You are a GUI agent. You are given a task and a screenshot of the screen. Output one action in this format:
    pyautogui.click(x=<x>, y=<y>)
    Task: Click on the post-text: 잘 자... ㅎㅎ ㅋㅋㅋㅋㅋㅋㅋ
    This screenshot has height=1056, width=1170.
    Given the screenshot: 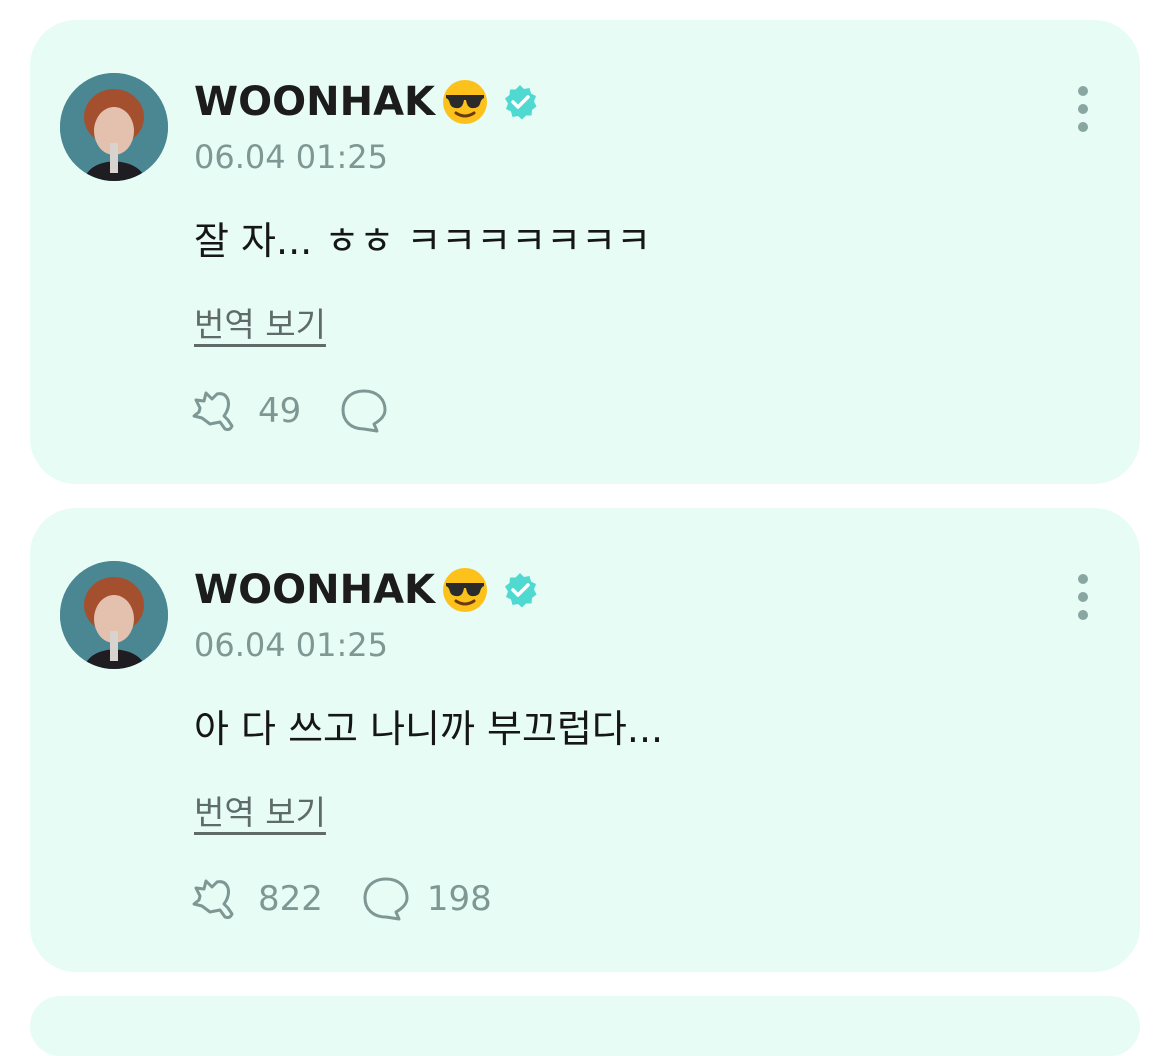 What is the action you would take?
    pyautogui.click(x=423, y=241)
    